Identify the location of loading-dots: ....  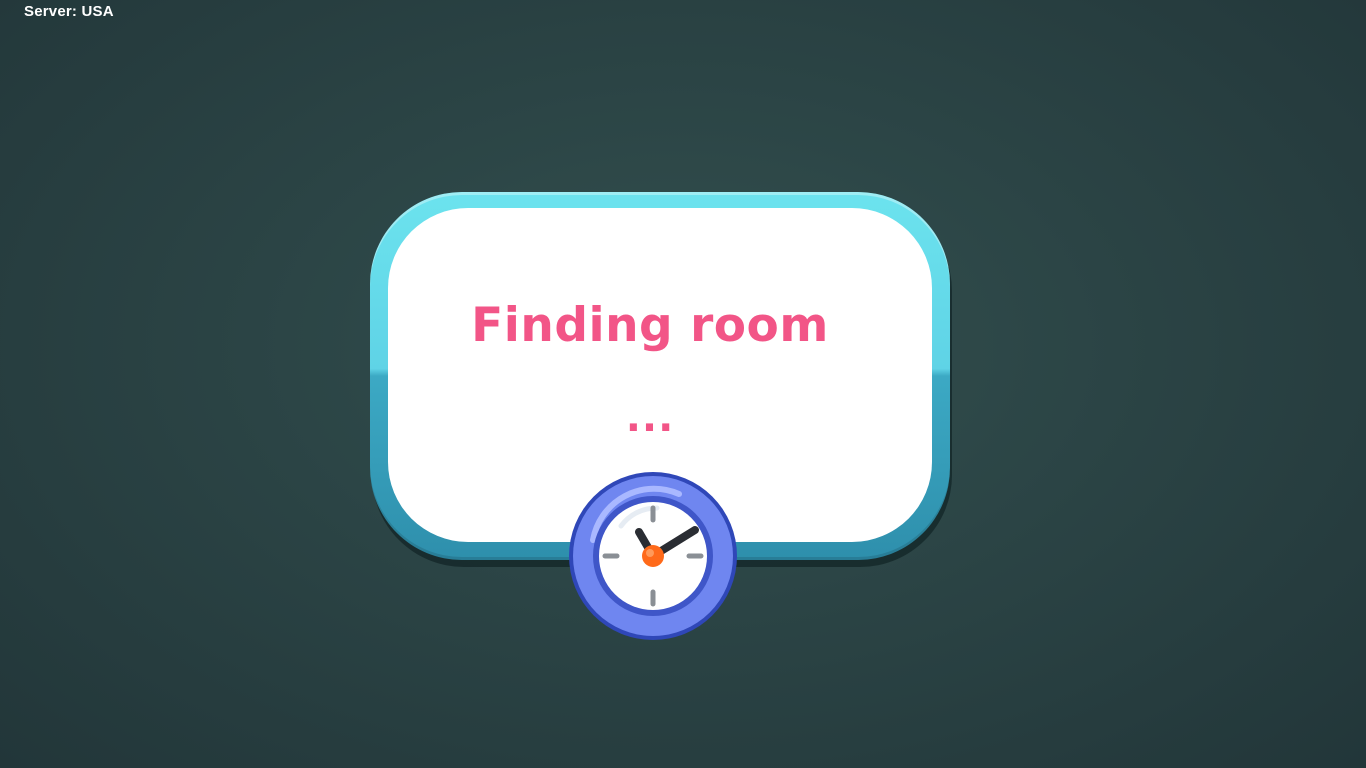
(650, 418).